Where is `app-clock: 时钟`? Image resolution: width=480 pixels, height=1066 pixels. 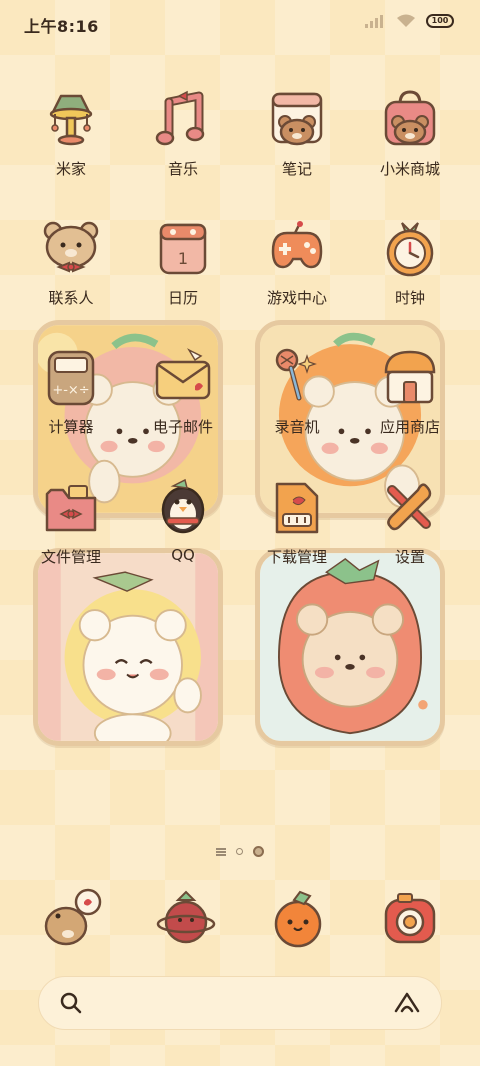
app-clock: 时钟 is located at coordinates (410, 272).